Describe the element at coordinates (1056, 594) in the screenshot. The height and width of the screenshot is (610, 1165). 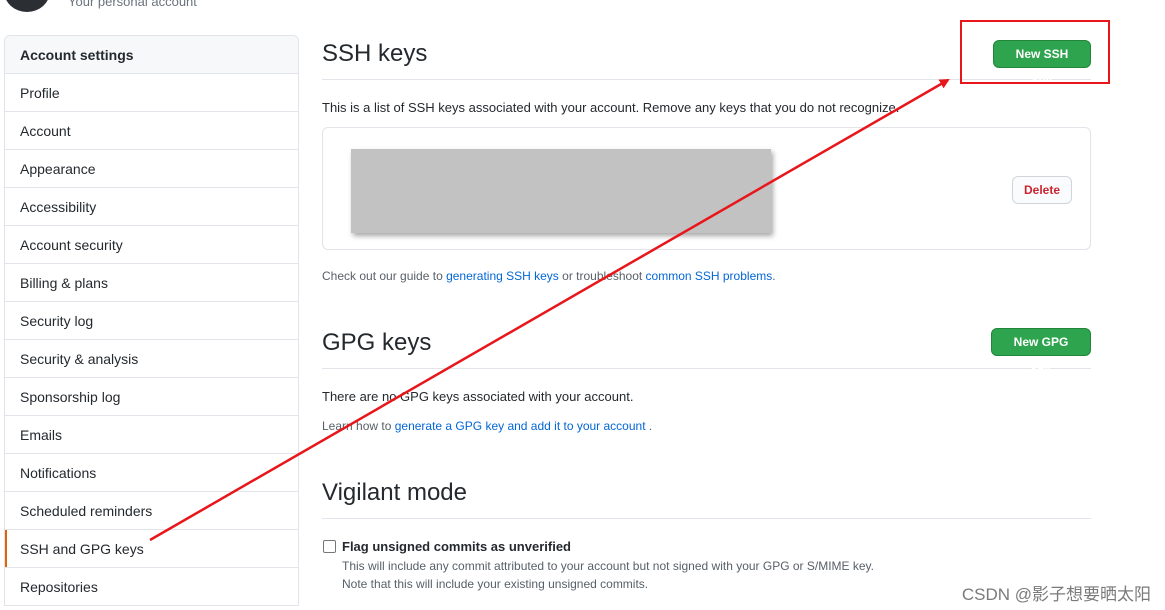
I see `watermark: CSDN @影子想要晒太阳` at that location.